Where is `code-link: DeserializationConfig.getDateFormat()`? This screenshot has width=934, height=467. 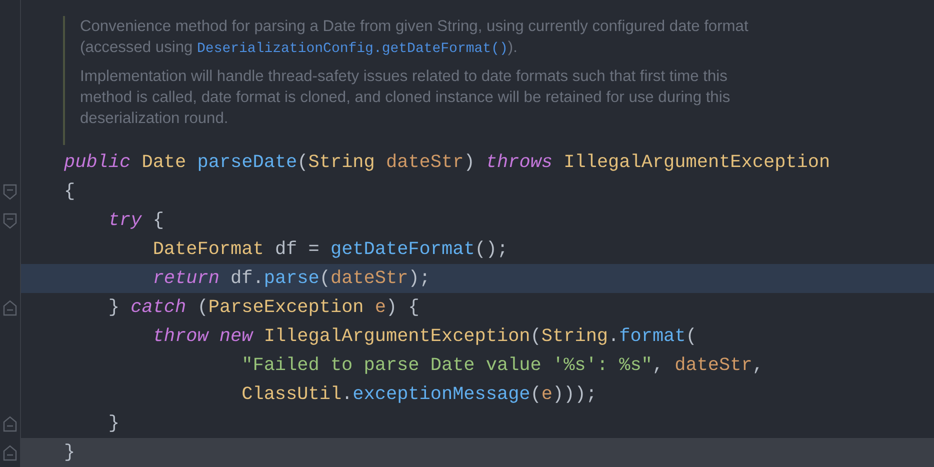 code-link: DeserializationConfig.getDateFormat() is located at coordinates (352, 49).